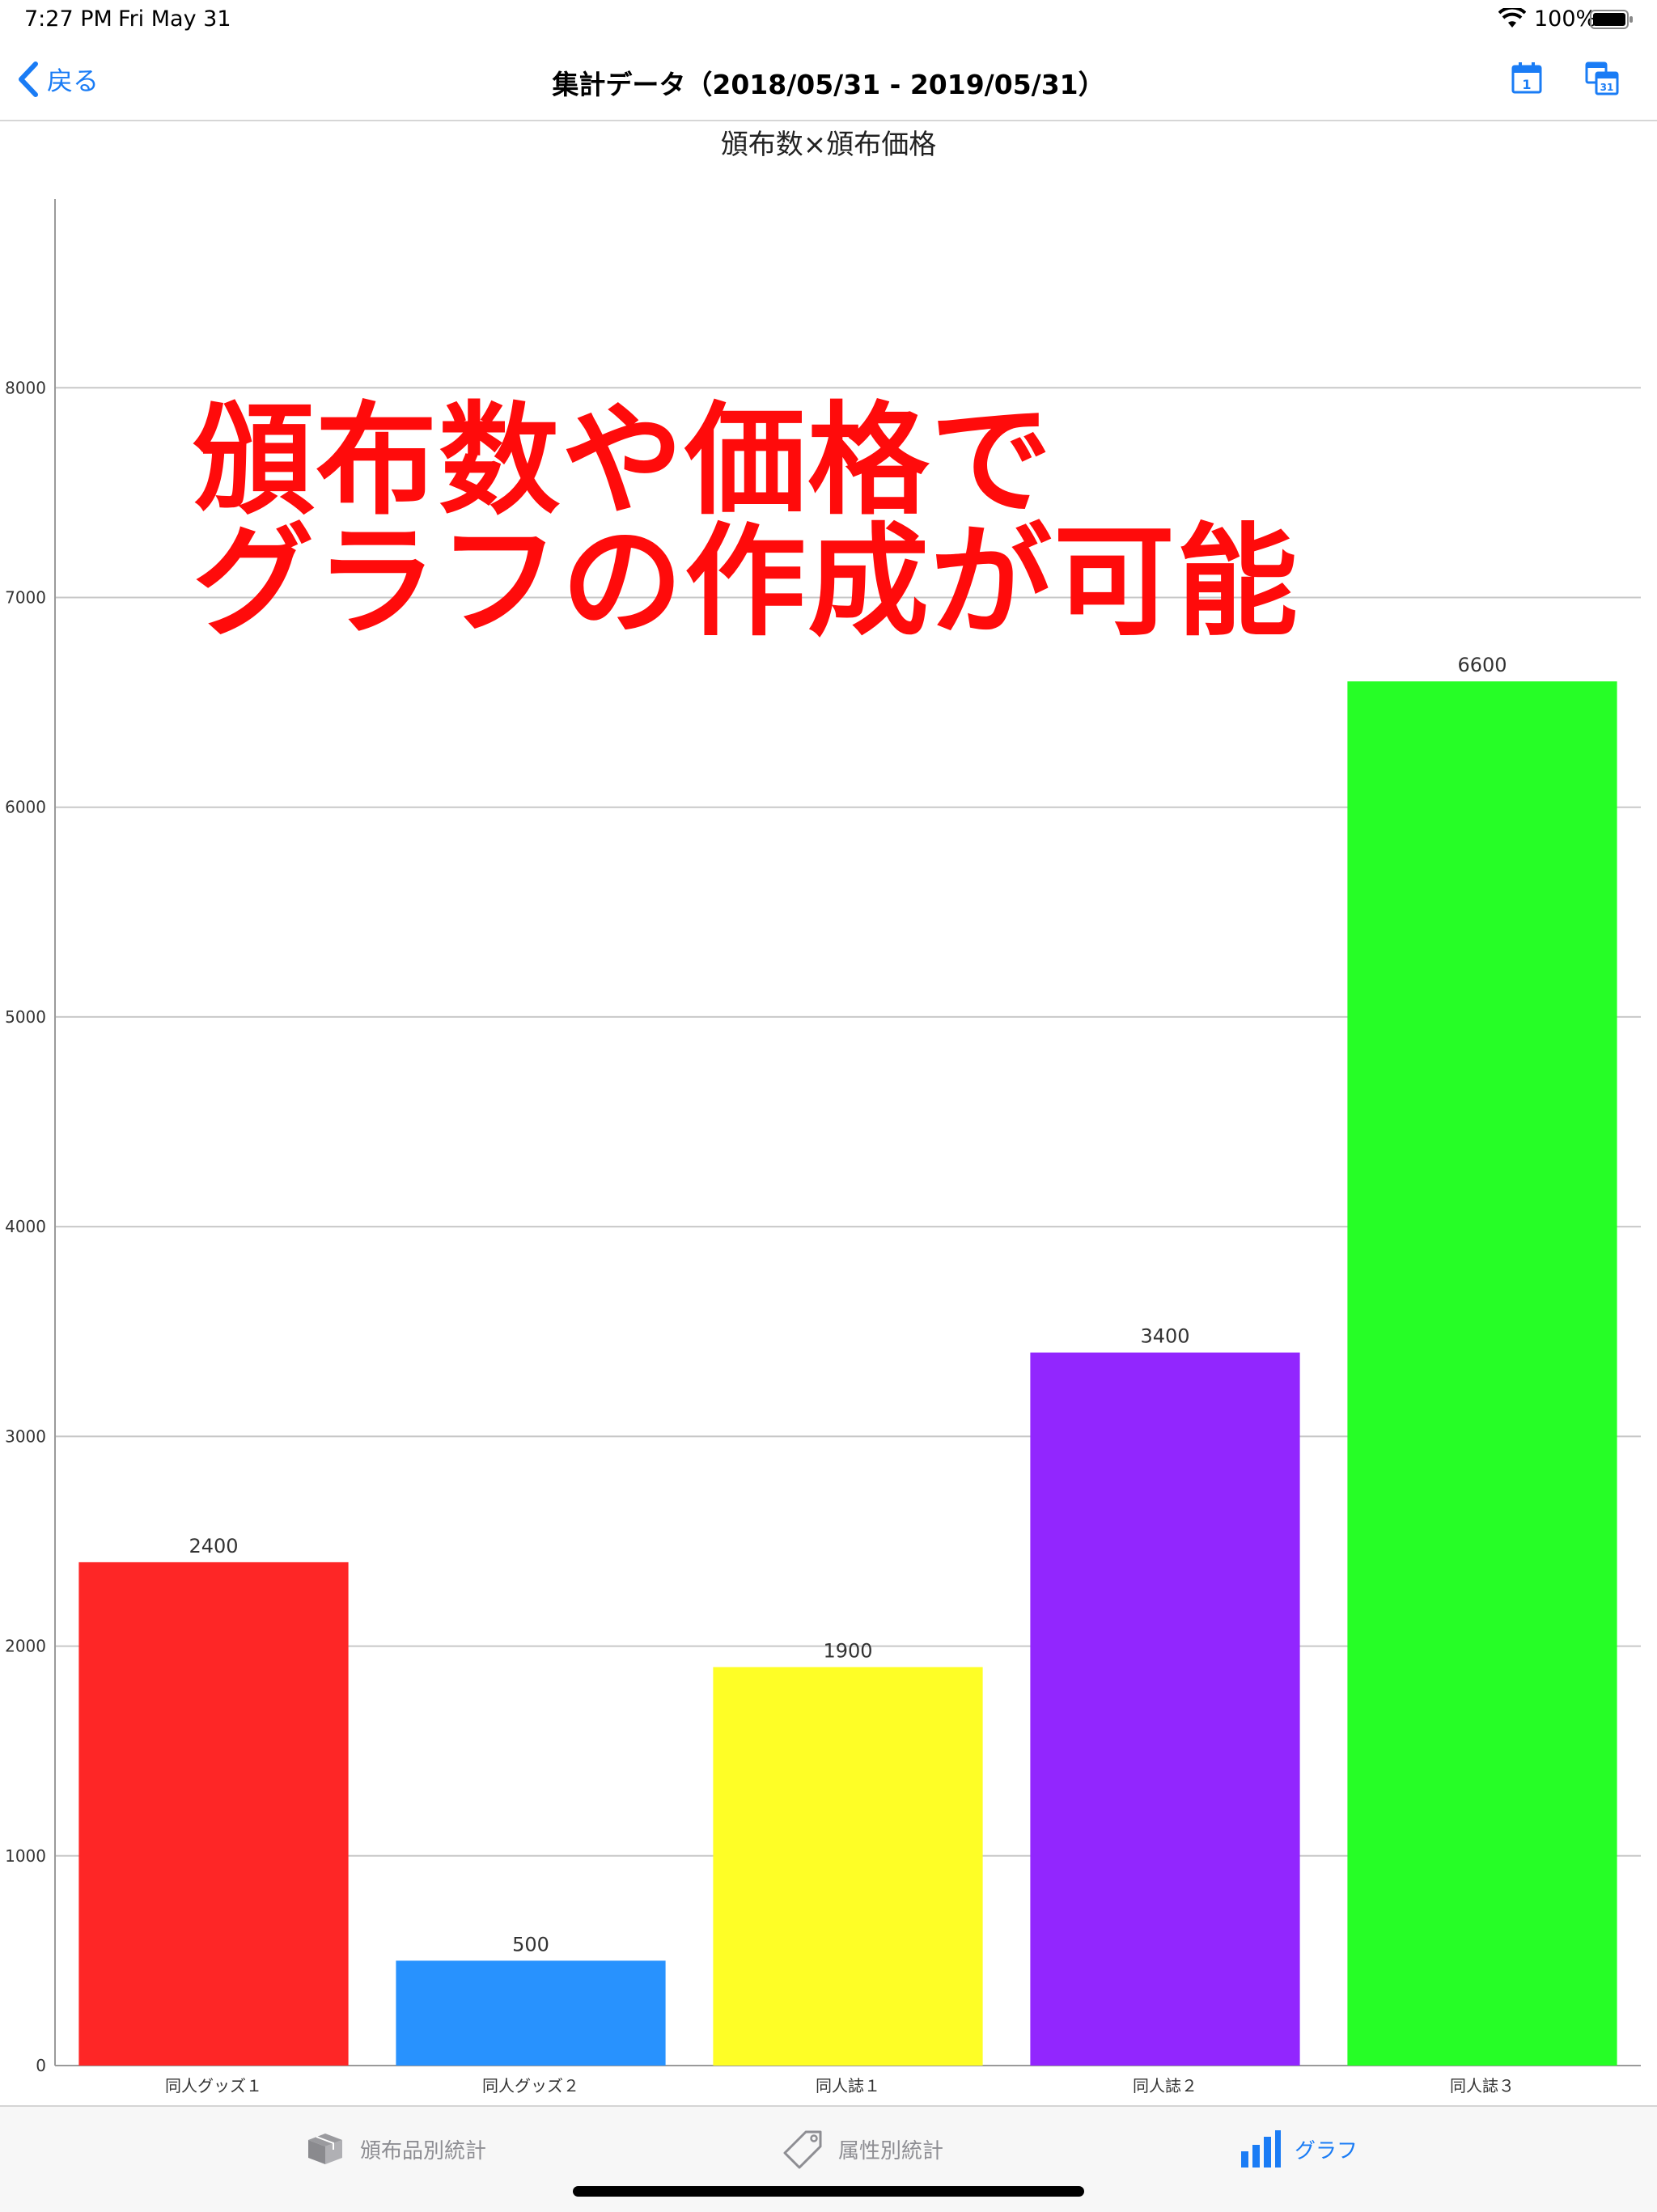 This screenshot has width=1657, height=2212. I want to click on y-tick-label: 6000, so click(25, 807).